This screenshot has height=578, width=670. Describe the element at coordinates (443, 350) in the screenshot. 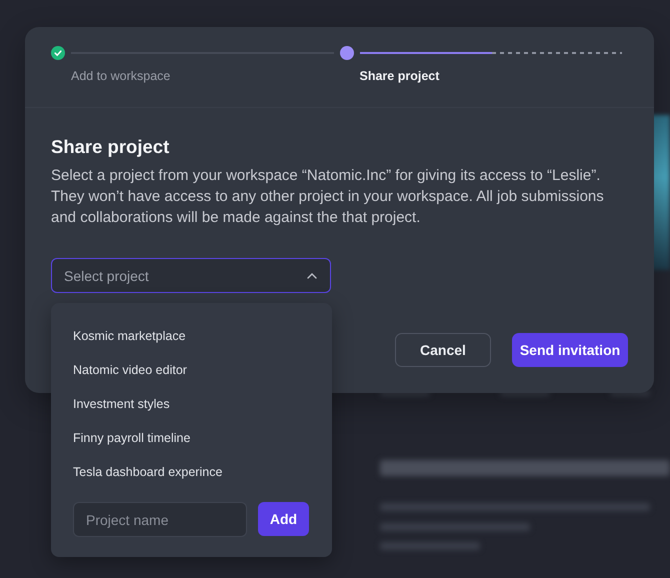

I see `cancel-button: Cancel` at that location.